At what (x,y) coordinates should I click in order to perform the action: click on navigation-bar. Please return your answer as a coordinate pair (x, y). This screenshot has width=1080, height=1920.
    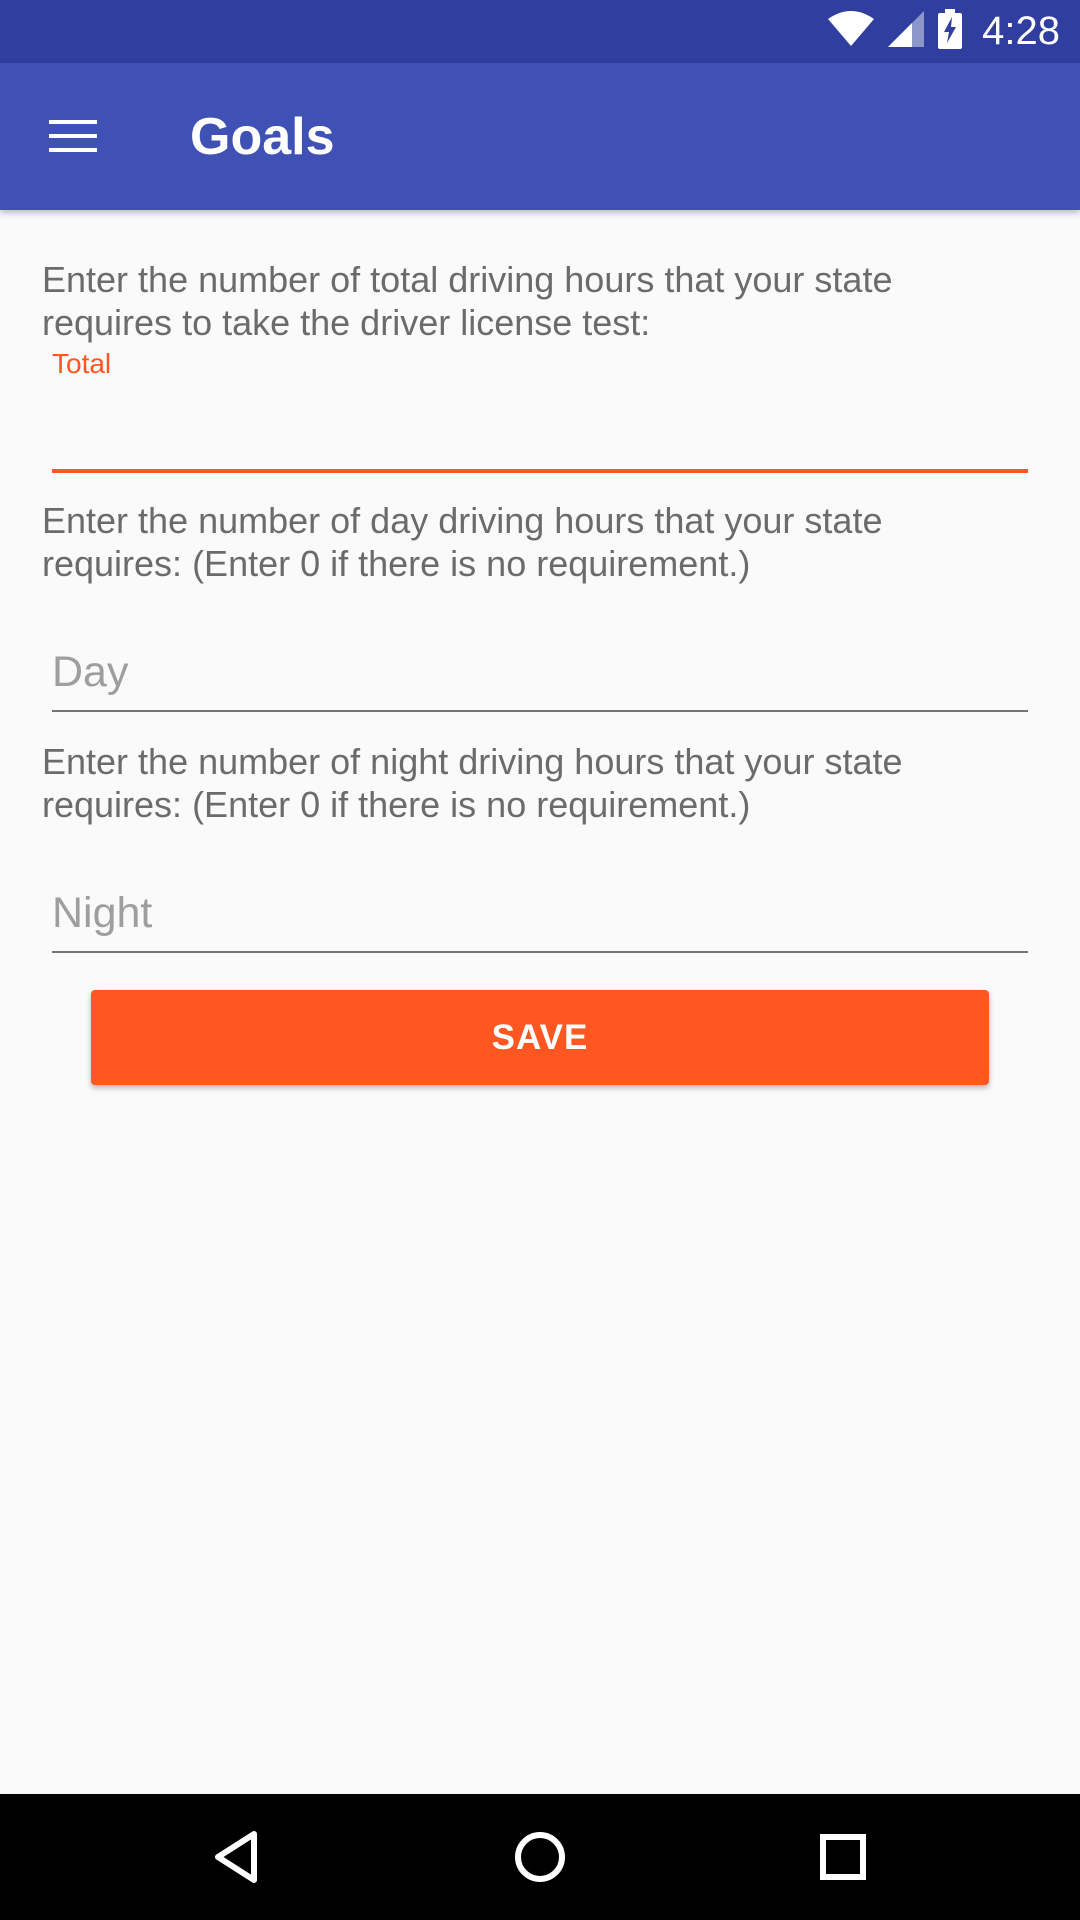
    Looking at the image, I should click on (540, 1857).